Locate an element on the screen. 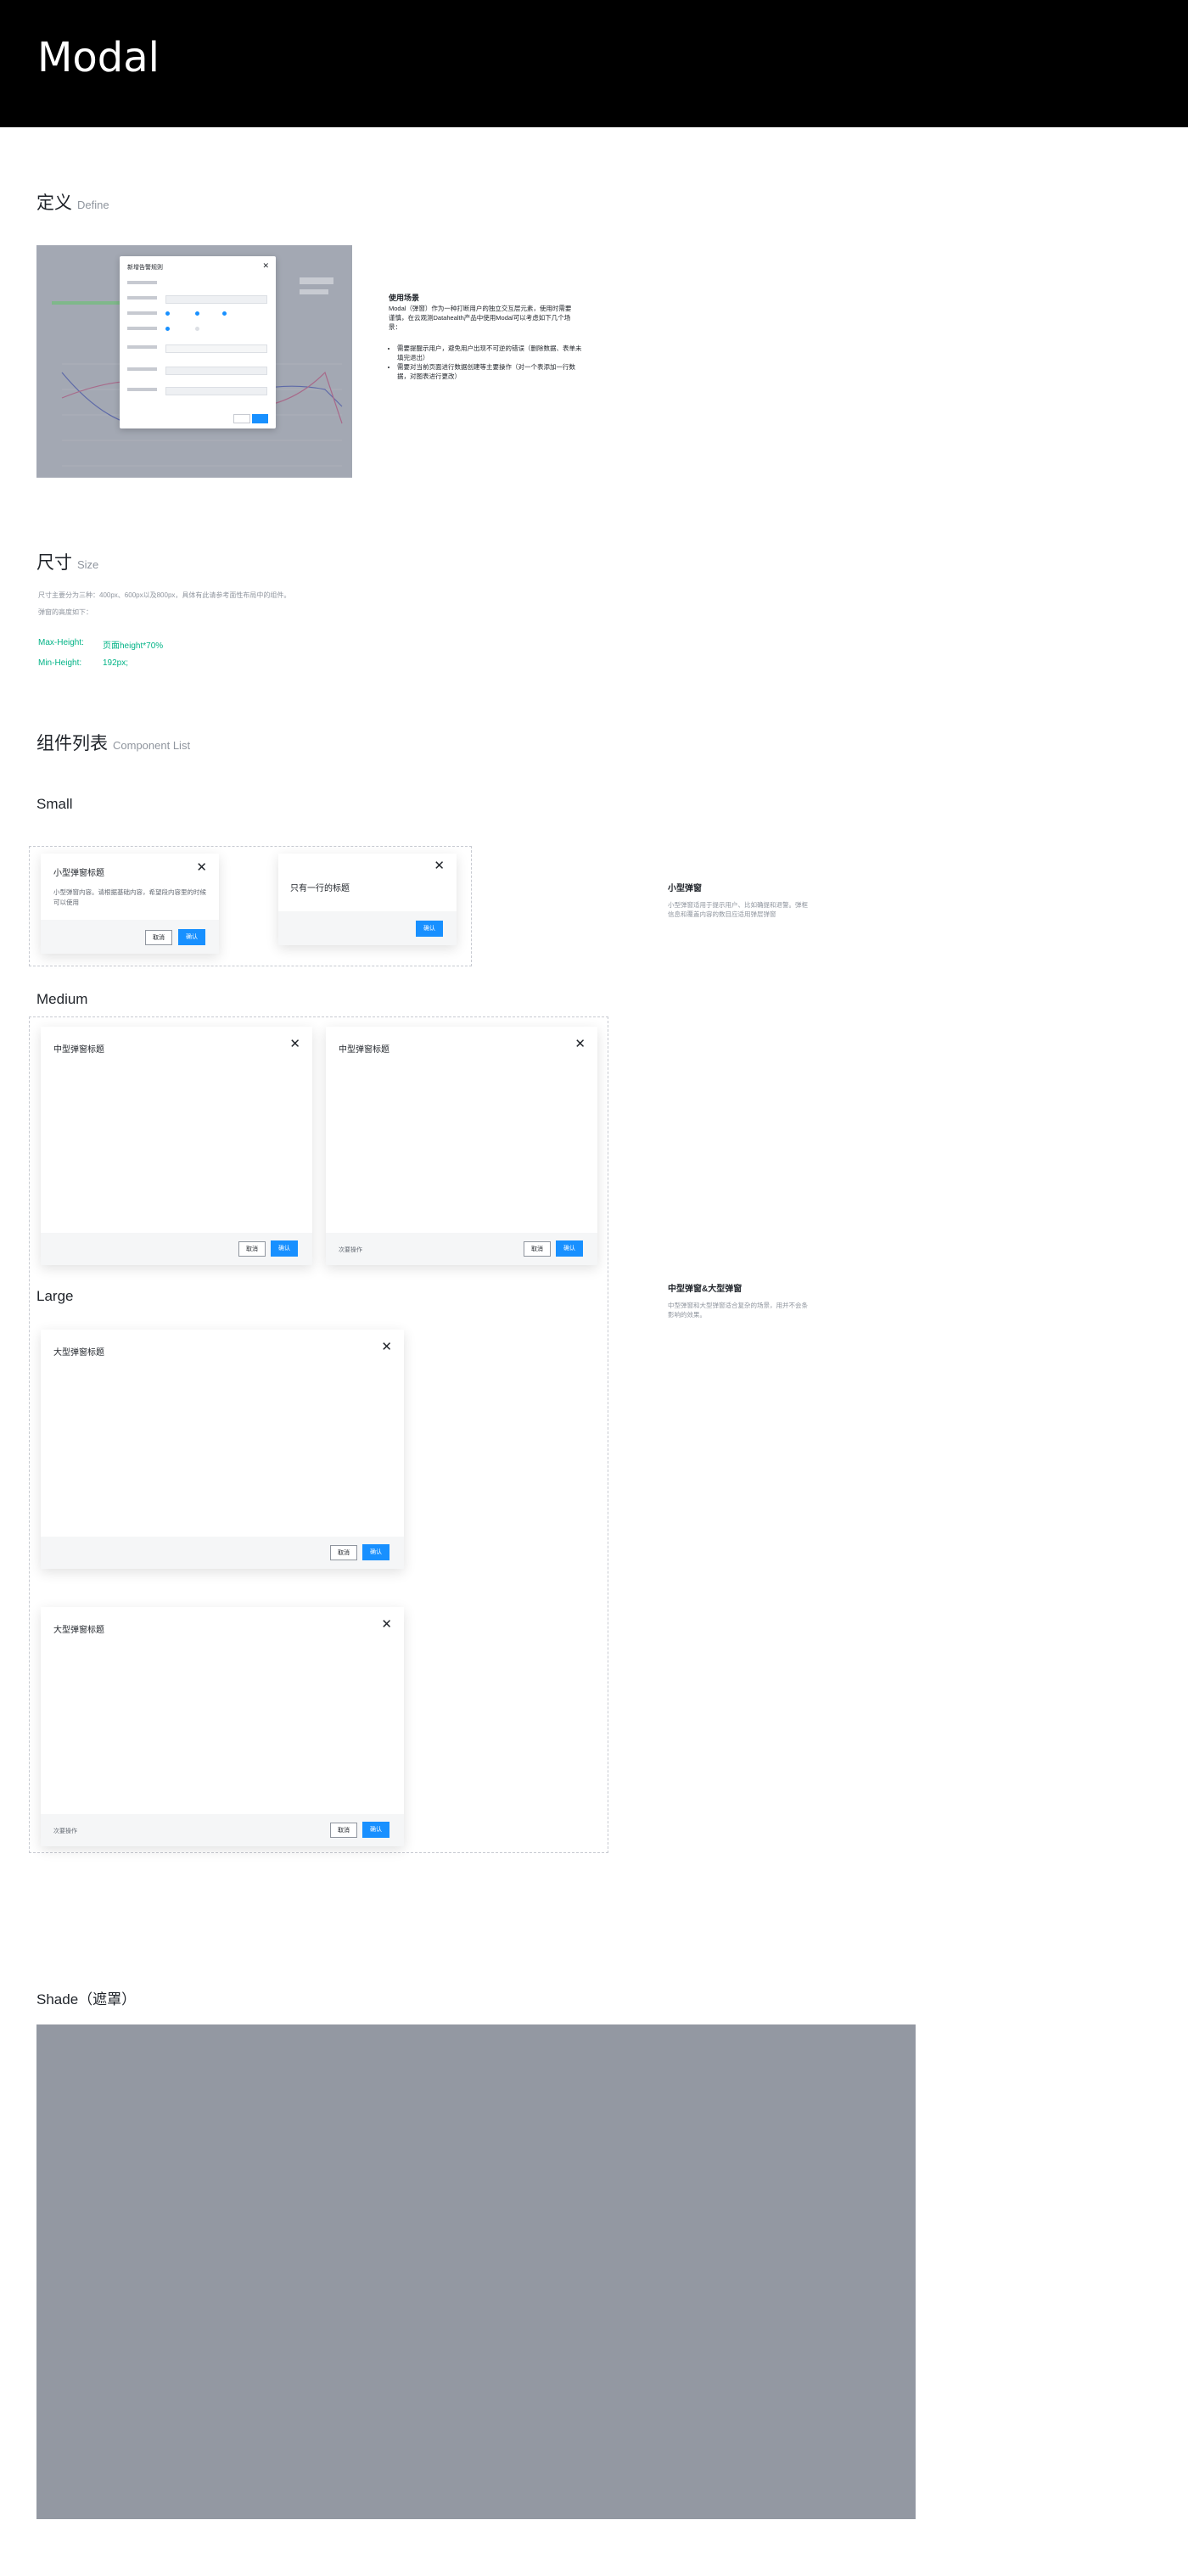  min-height-value: 192px; is located at coordinates (116, 663).